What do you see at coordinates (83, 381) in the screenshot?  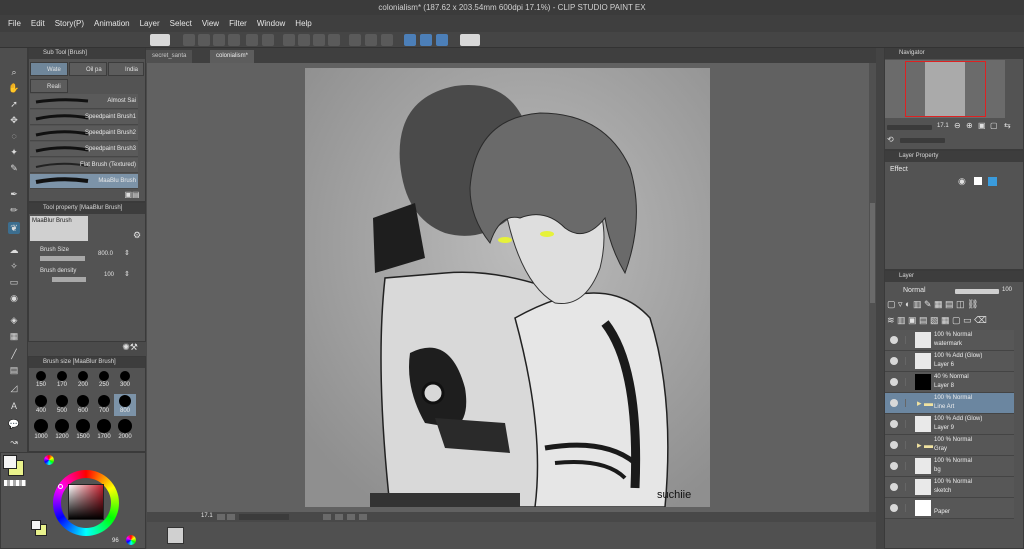 I see `brush-size-option: 200` at bounding box center [83, 381].